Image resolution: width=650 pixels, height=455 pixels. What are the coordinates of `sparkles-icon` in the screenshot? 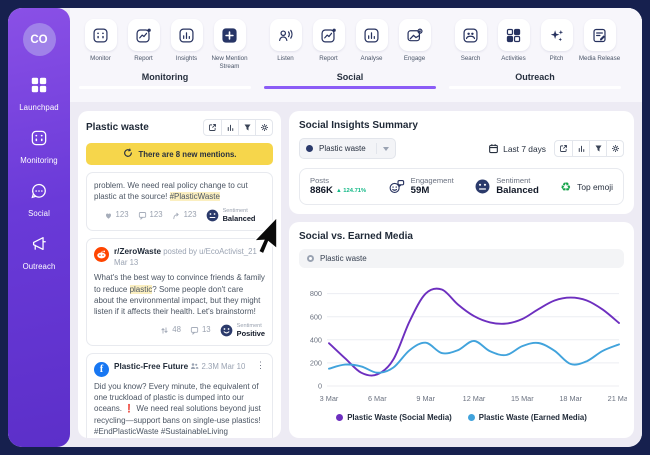 It's located at (556, 35).